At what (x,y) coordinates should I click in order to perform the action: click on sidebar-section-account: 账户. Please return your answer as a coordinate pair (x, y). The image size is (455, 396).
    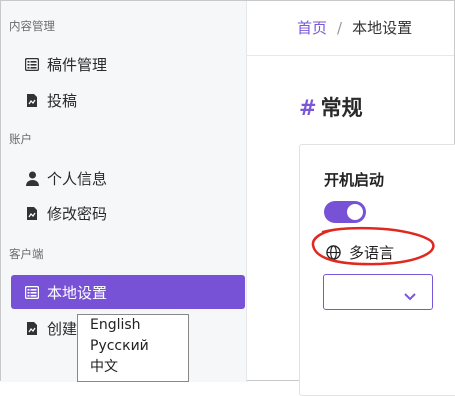
    Looking at the image, I should click on (20, 139).